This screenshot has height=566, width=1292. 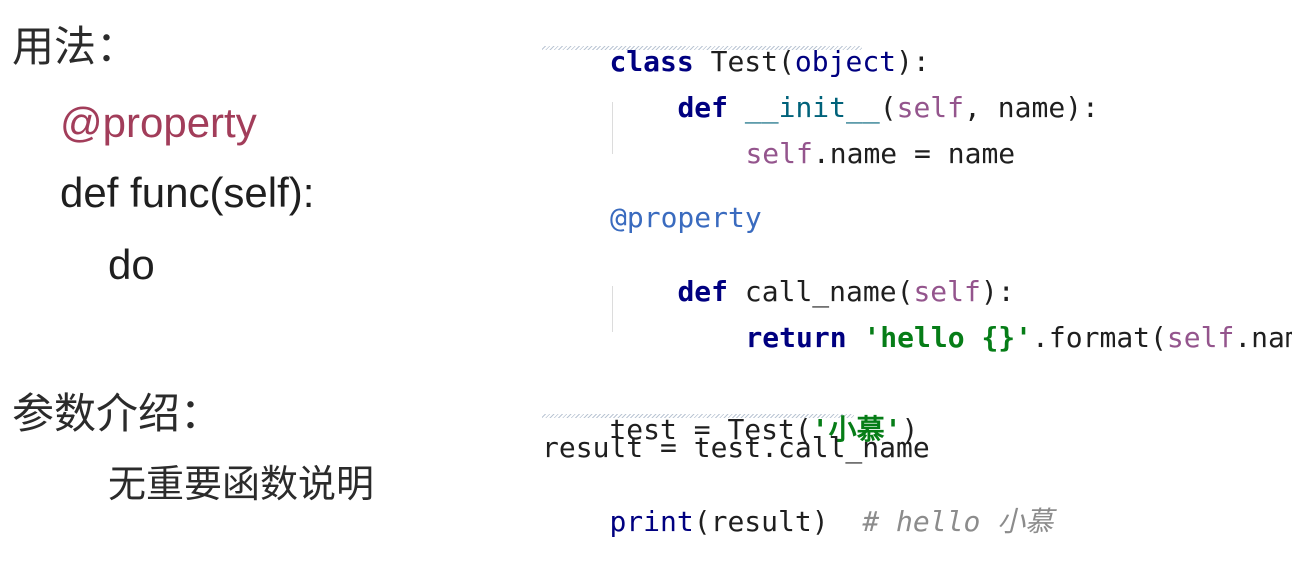 What do you see at coordinates (778, 521) in the screenshot?
I see `code-text: (result)` at bounding box center [778, 521].